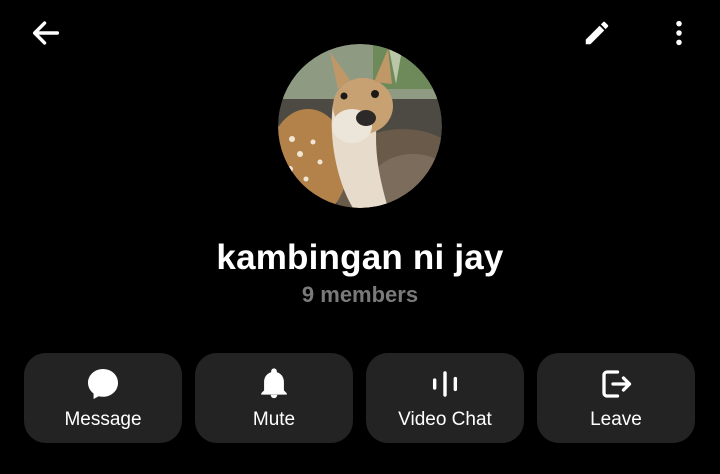 The image size is (720, 474). I want to click on pencil-icon, so click(597, 33).